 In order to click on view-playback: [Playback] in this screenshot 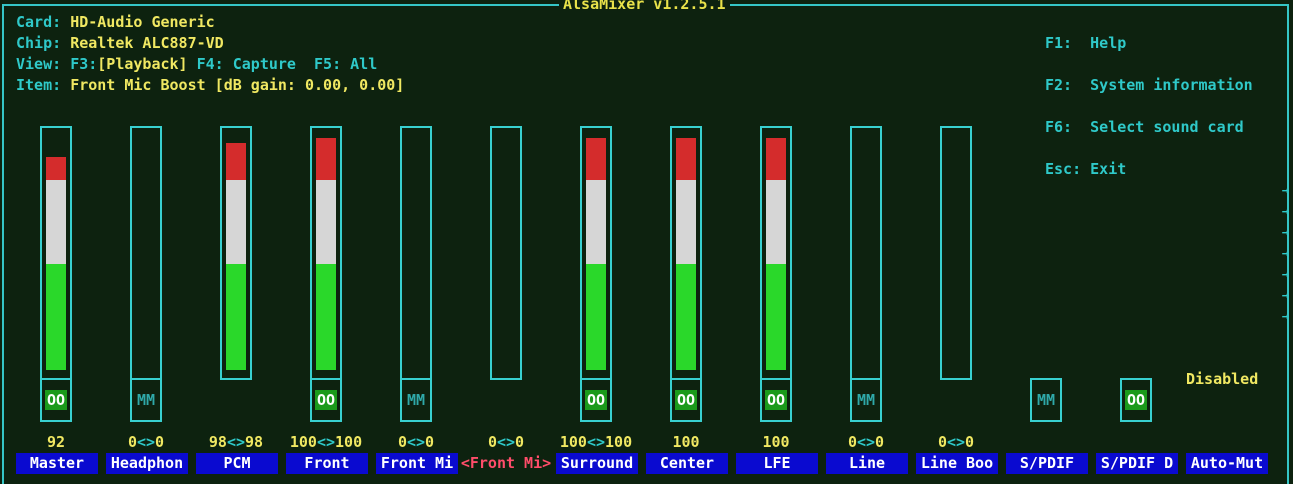, I will do `click(142, 64)`.